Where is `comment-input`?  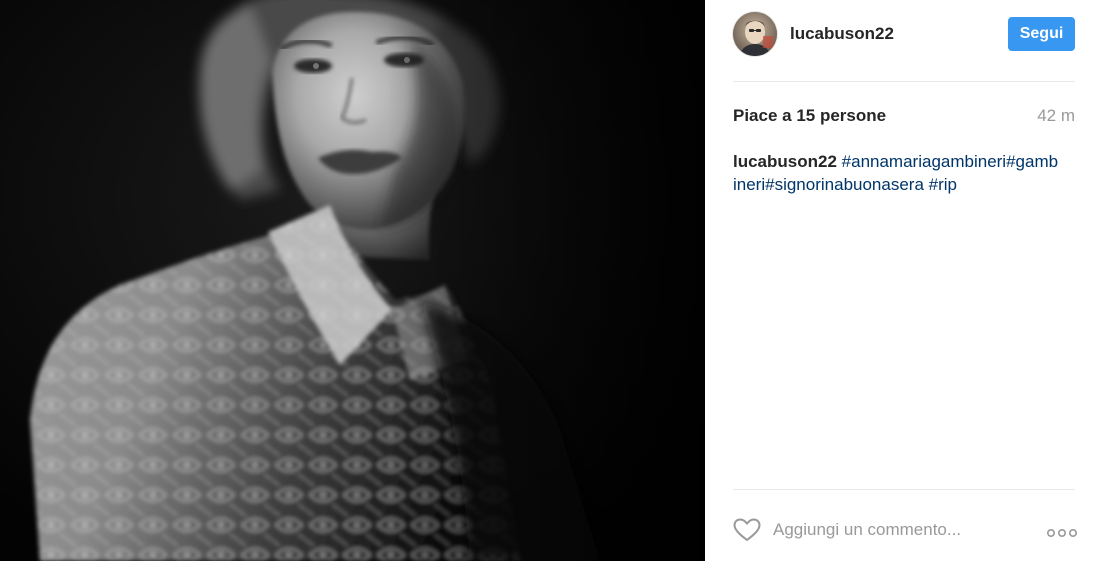
comment-input is located at coordinates (903, 530).